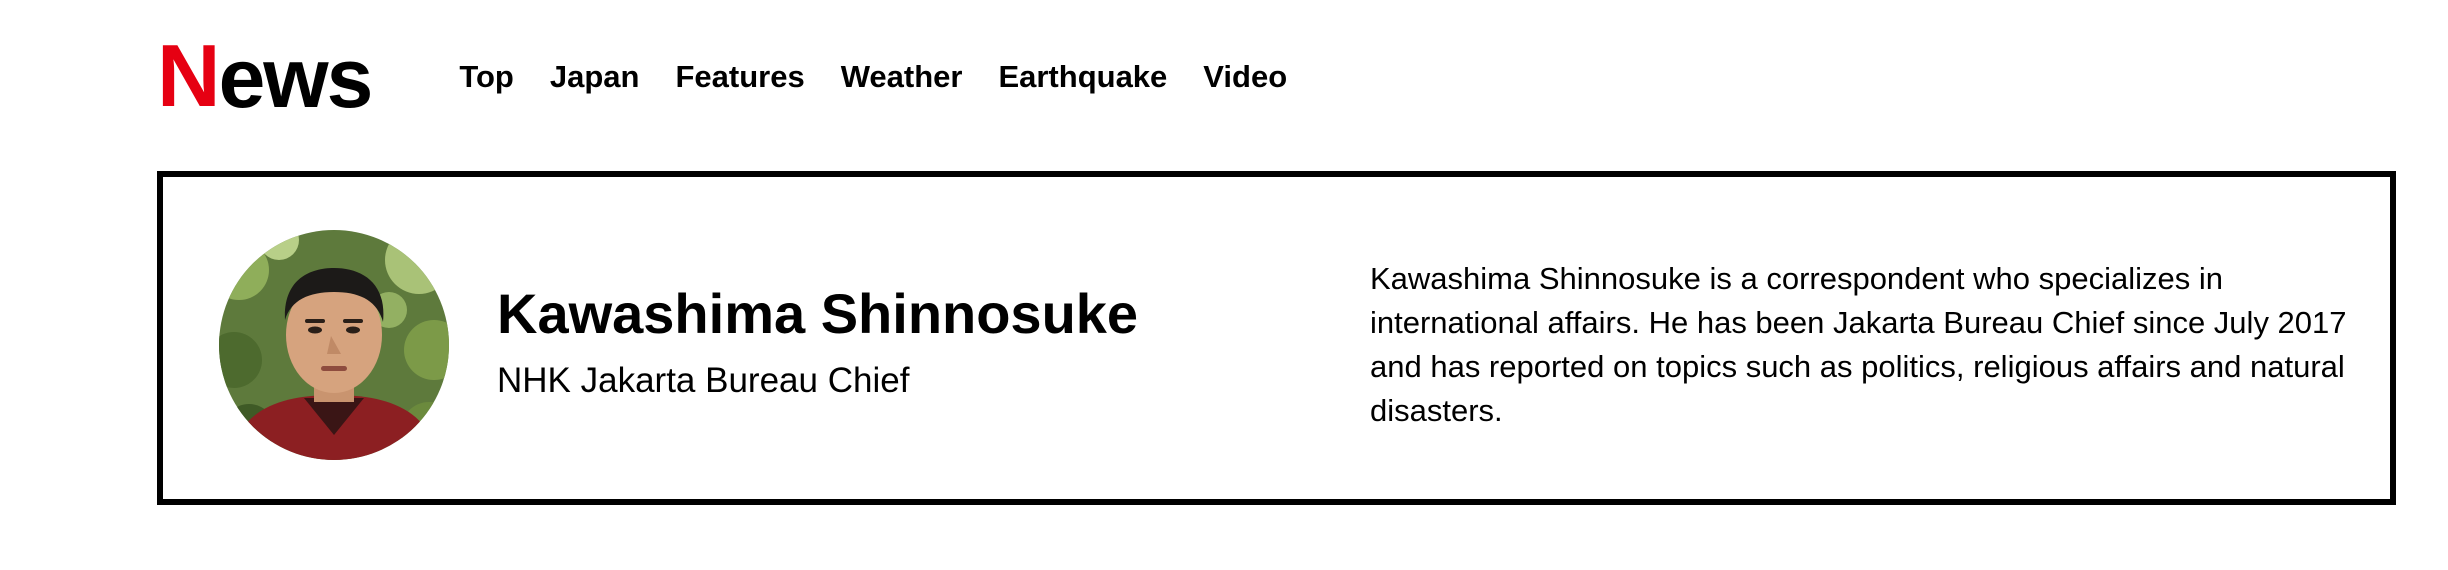 Image resolution: width=2448 pixels, height=570 pixels. Describe the element at coordinates (189, 75) in the screenshot. I see `logo-initial: N` at that location.